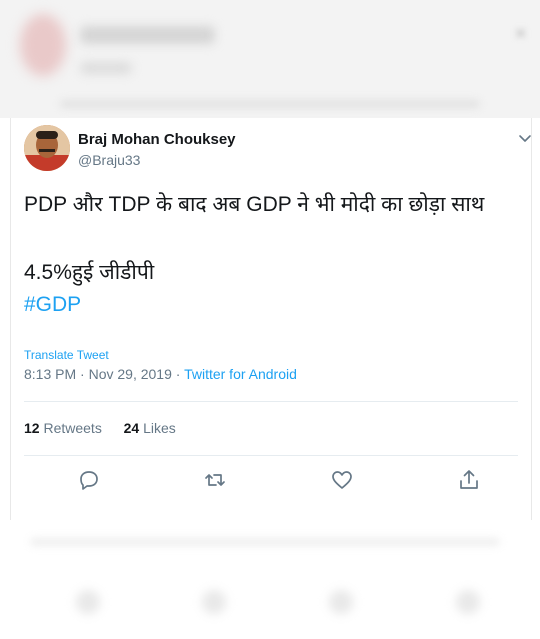 This screenshot has height=639, width=540. I want to click on tweet-text-line2: 4.5%हुई जीडीपी, so click(89, 272).